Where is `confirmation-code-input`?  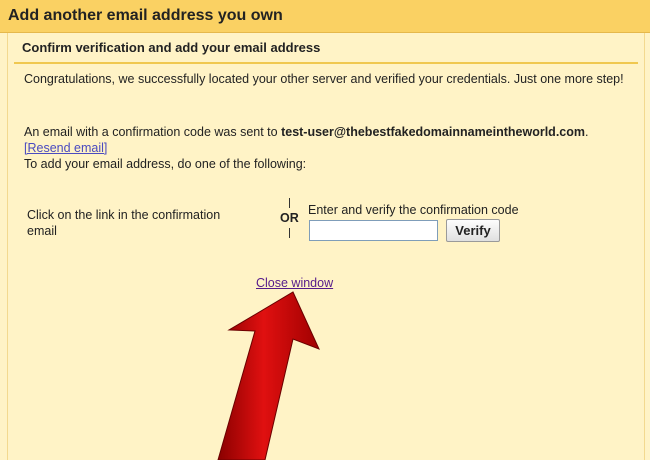
confirmation-code-input is located at coordinates (373, 230).